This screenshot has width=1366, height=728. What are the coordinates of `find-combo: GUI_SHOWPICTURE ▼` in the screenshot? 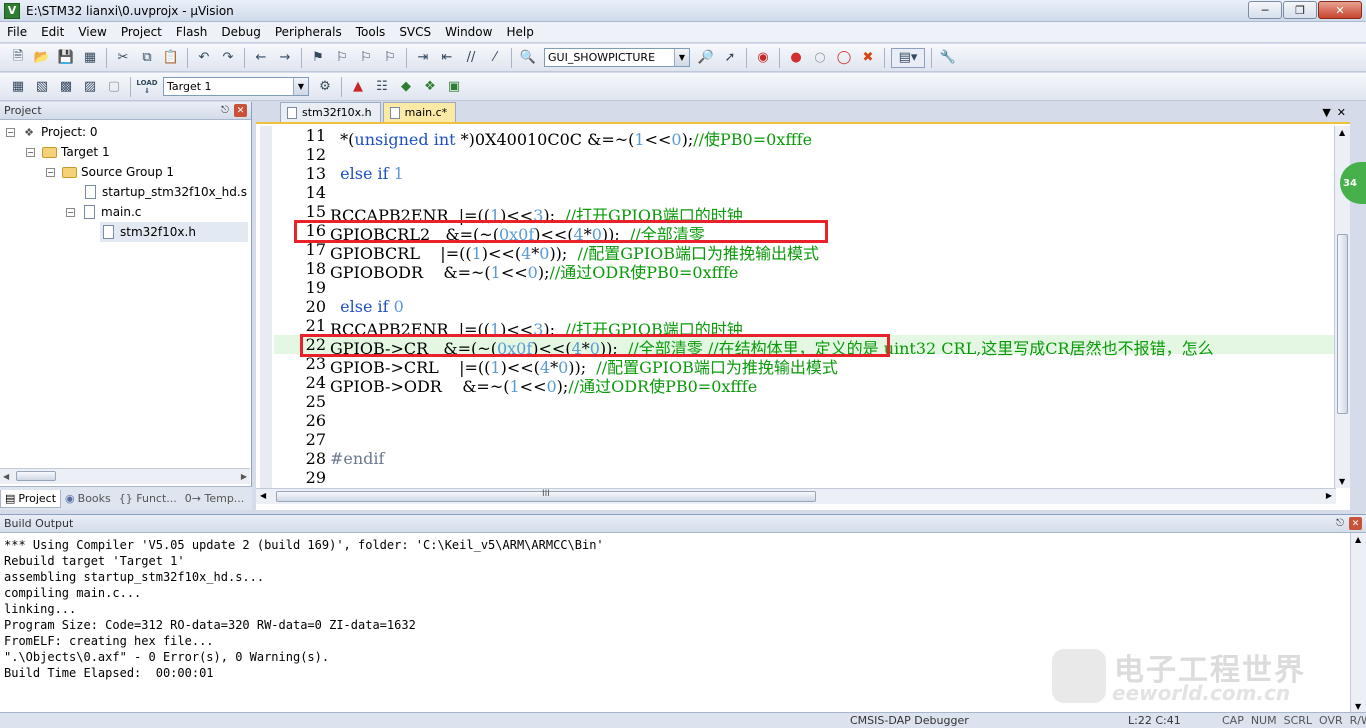 It's located at (617, 57).